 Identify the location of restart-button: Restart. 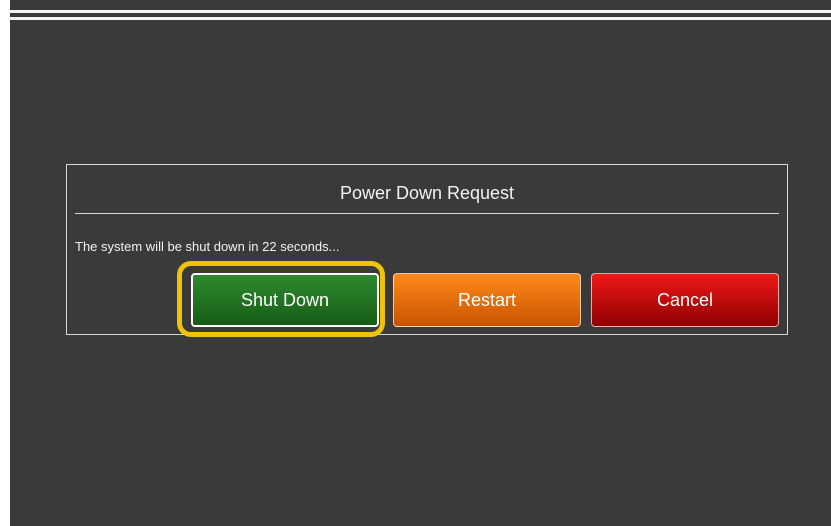
(487, 300).